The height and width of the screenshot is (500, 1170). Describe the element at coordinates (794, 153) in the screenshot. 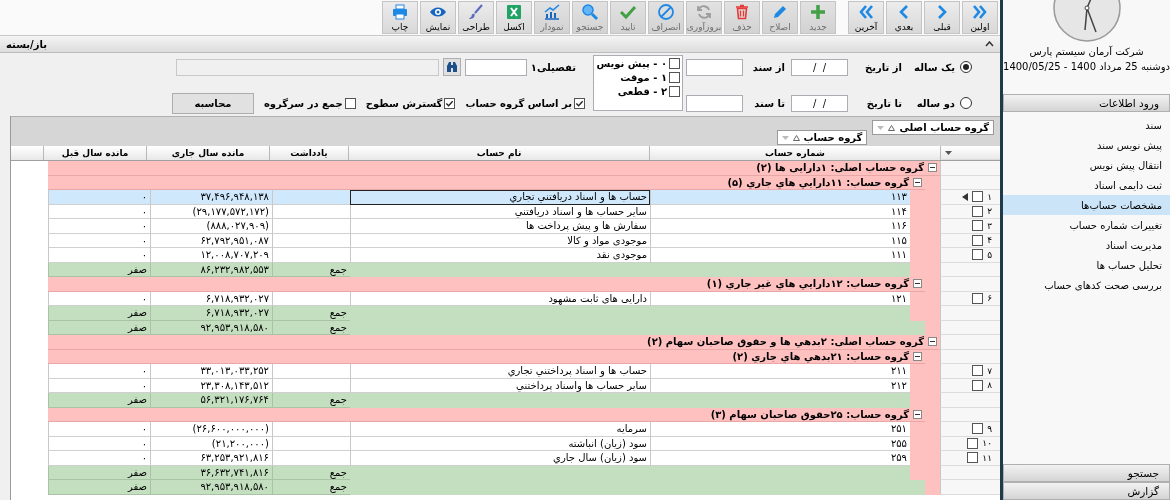

I see `column-header: شماره حساب` at that location.